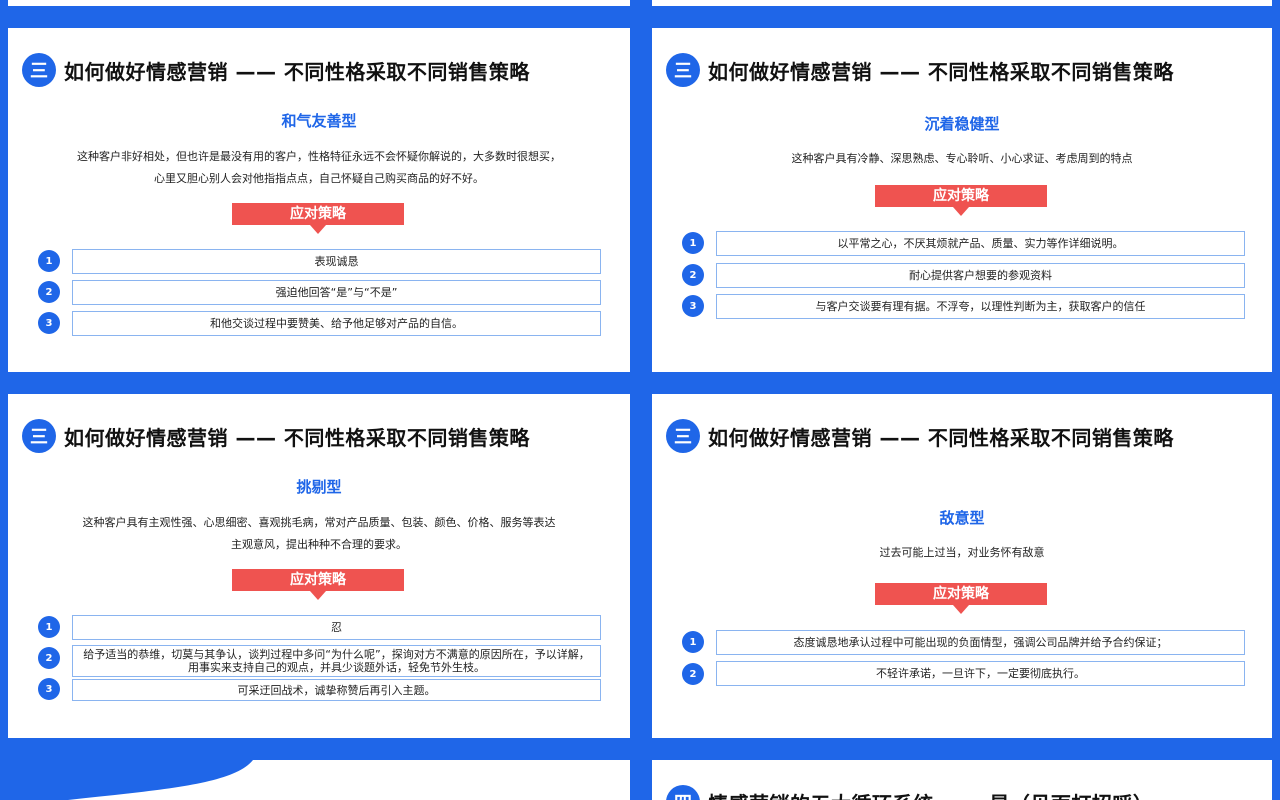 This screenshot has height=800, width=1280. I want to click on strategy-item: 态度诚恳地承认过程中可能出现的负面情型，强调公司品牌并给予合约保证；, so click(980, 642).